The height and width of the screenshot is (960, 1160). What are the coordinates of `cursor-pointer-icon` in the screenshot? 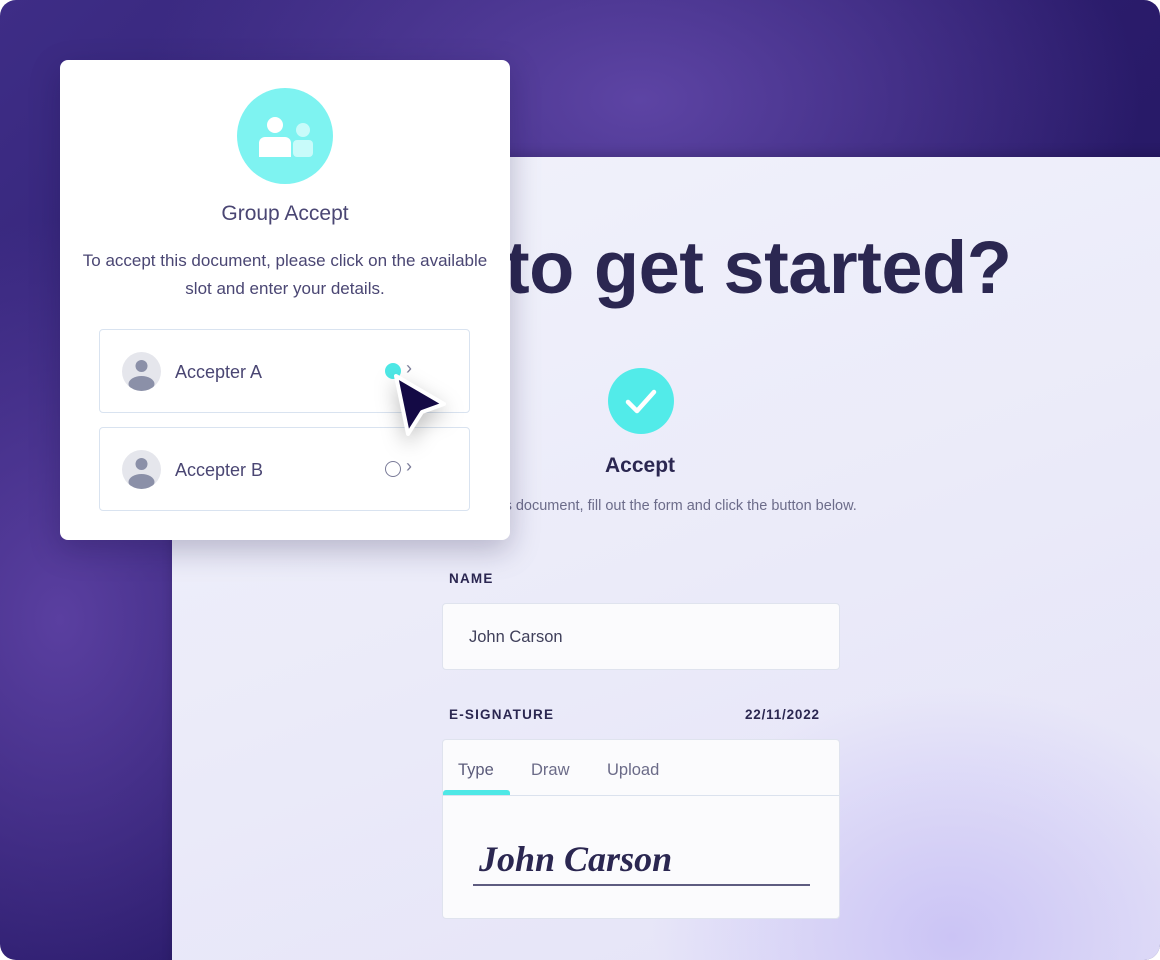 It's located at (420, 408).